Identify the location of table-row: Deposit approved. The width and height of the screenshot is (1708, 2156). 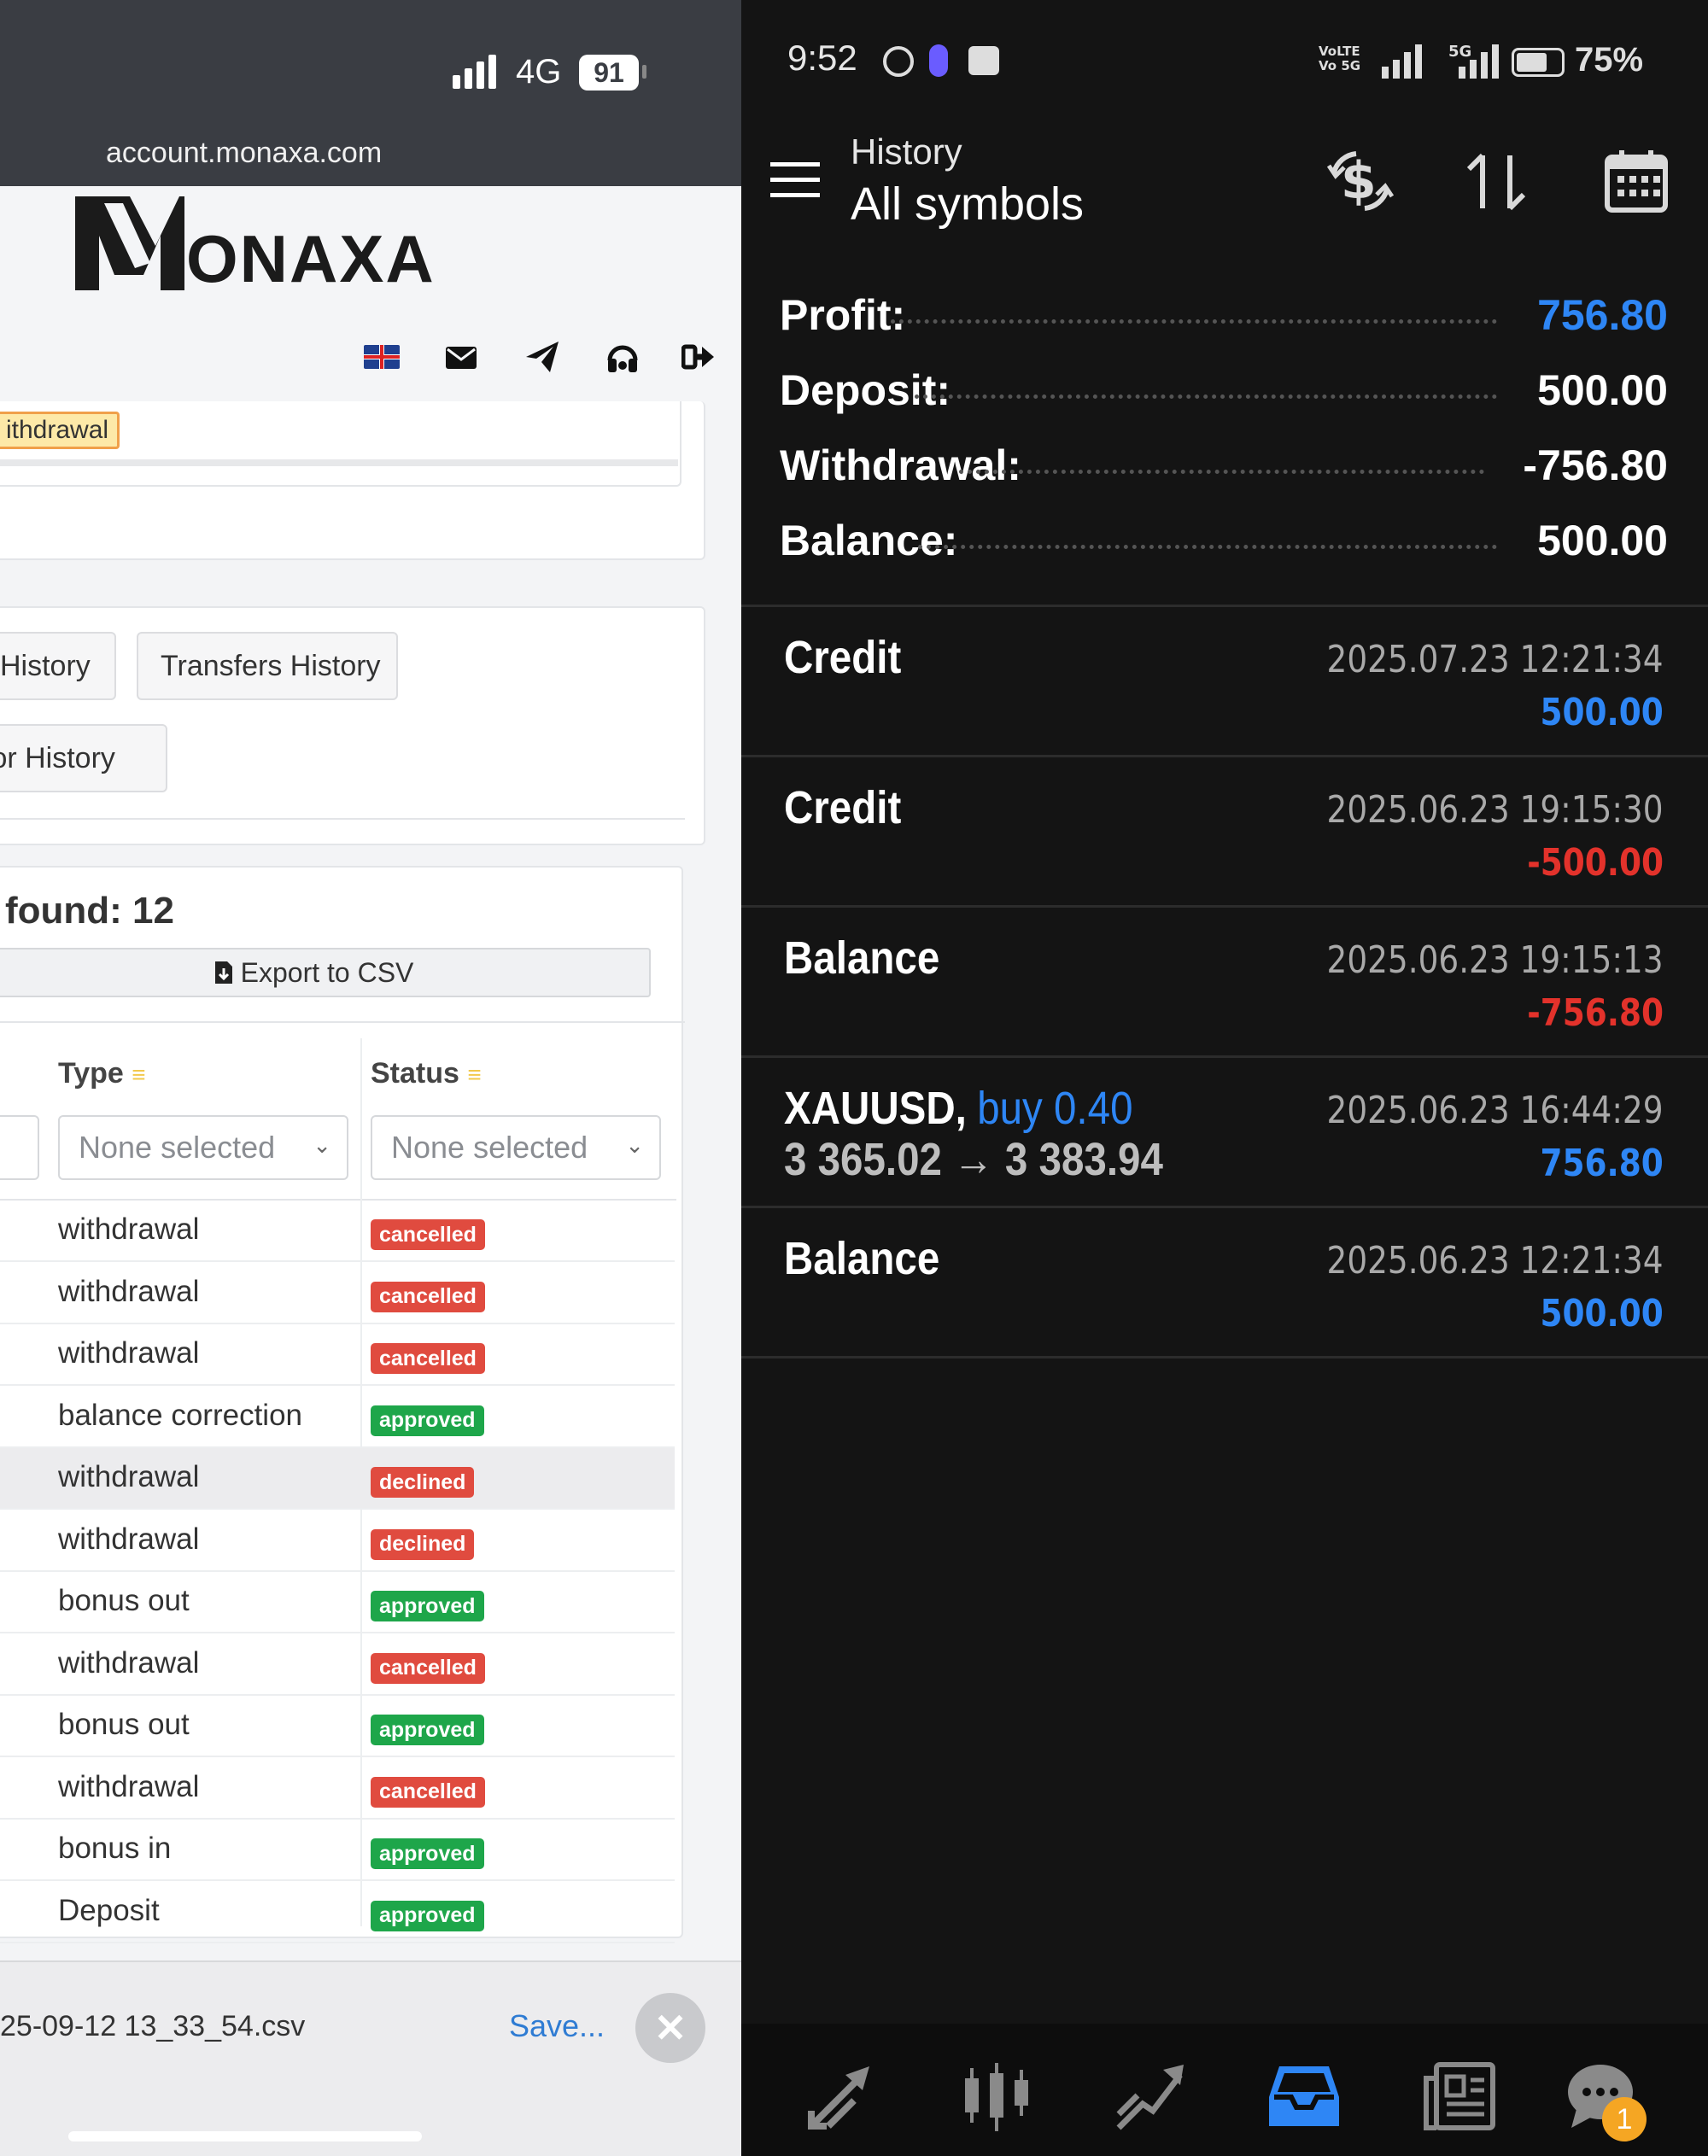
(337, 1912).